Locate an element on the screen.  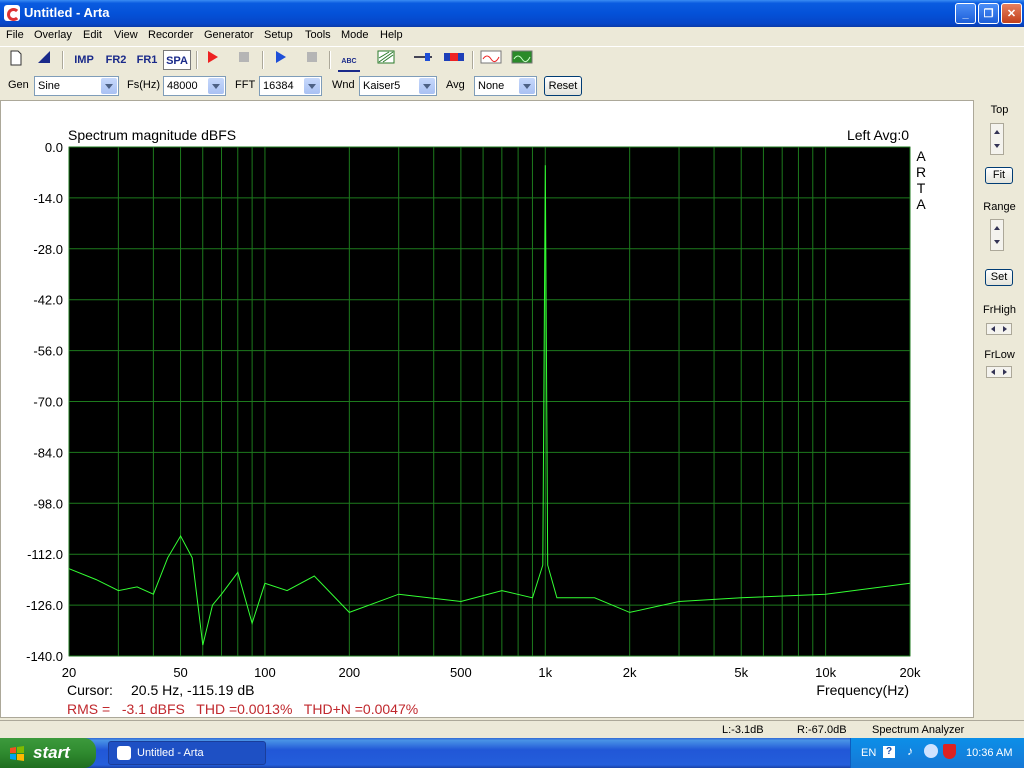
x-axis-label: Frequency(Hz) is located at coordinates (862, 690).